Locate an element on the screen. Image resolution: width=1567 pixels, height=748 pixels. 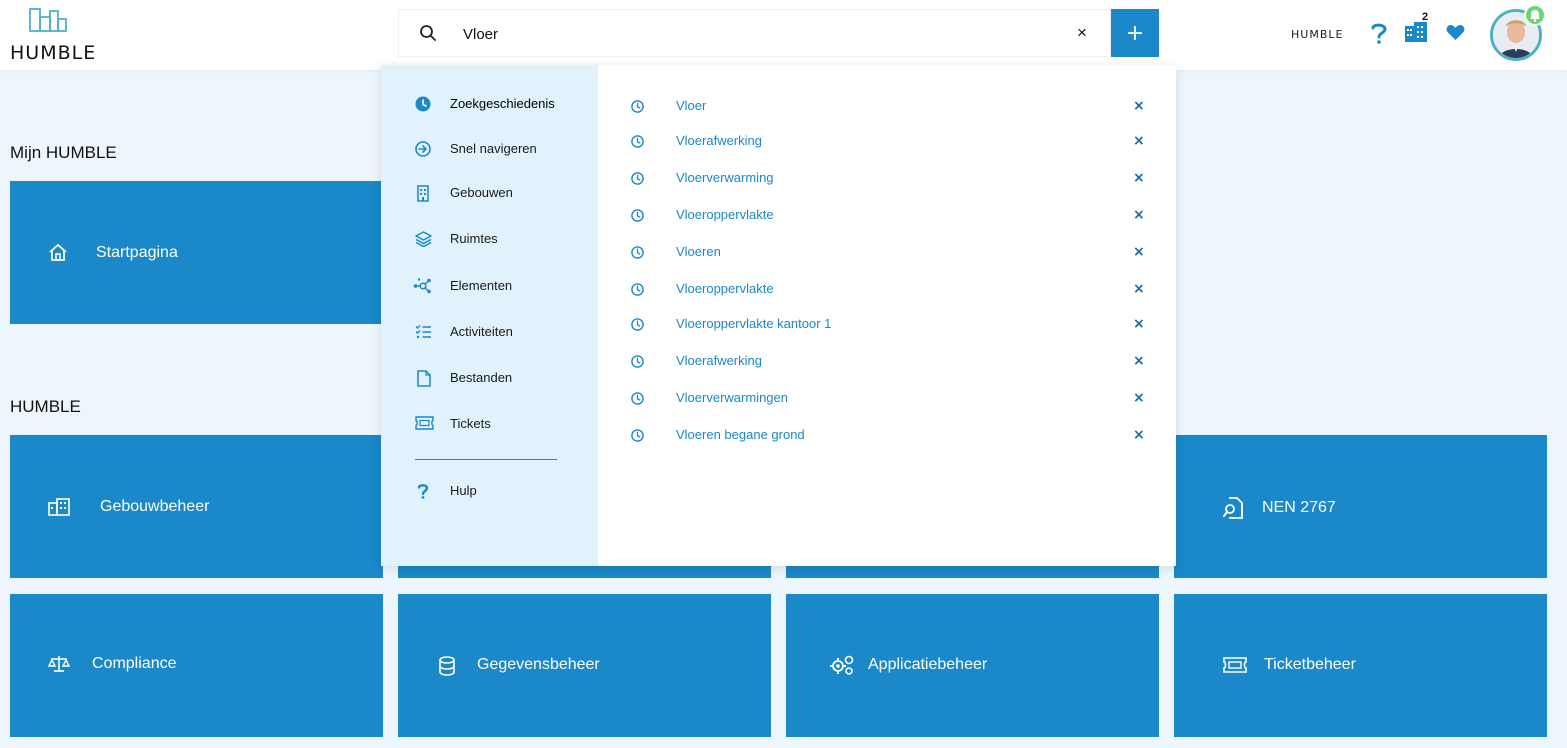
history-item: Vloeren begane grond × is located at coordinates (891, 436).